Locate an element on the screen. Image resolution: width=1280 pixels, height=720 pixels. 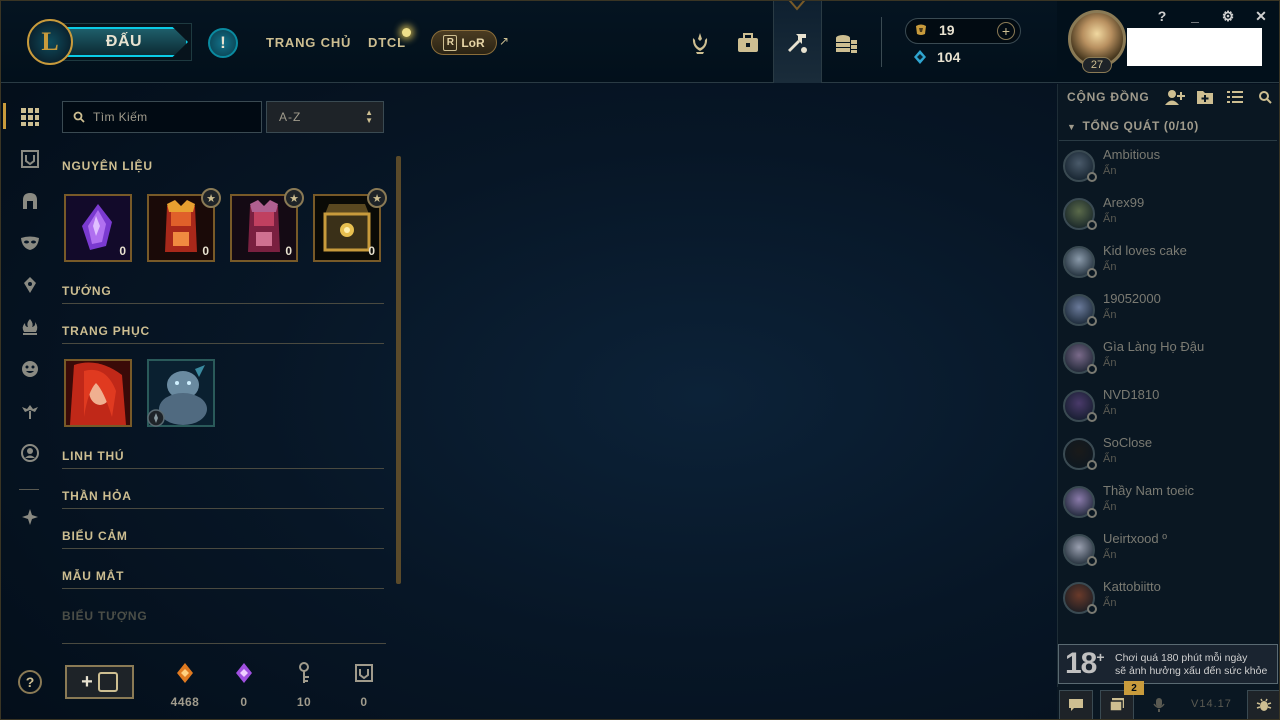
friend-name: Arex99 is located at coordinates (1124, 202).